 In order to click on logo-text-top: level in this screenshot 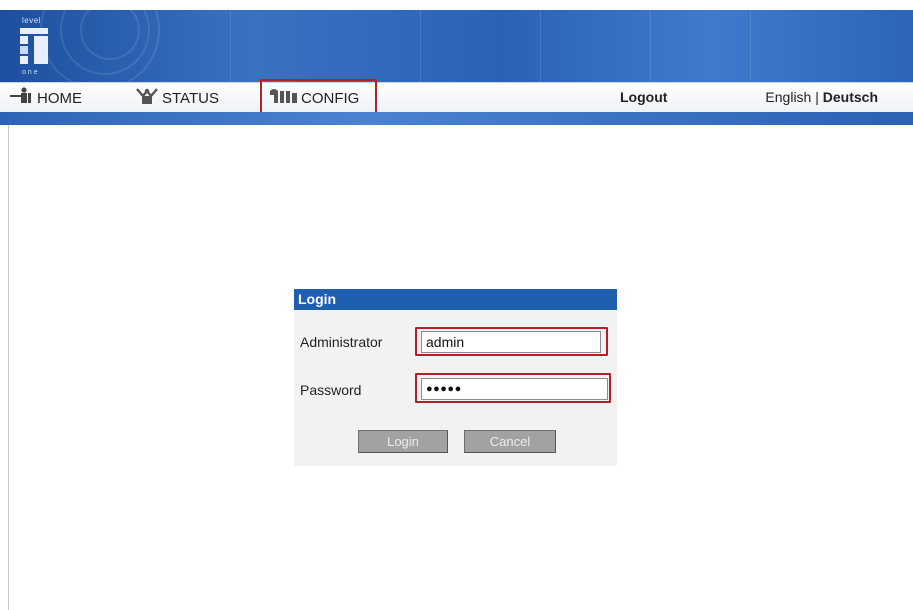, I will do `click(31, 20)`.